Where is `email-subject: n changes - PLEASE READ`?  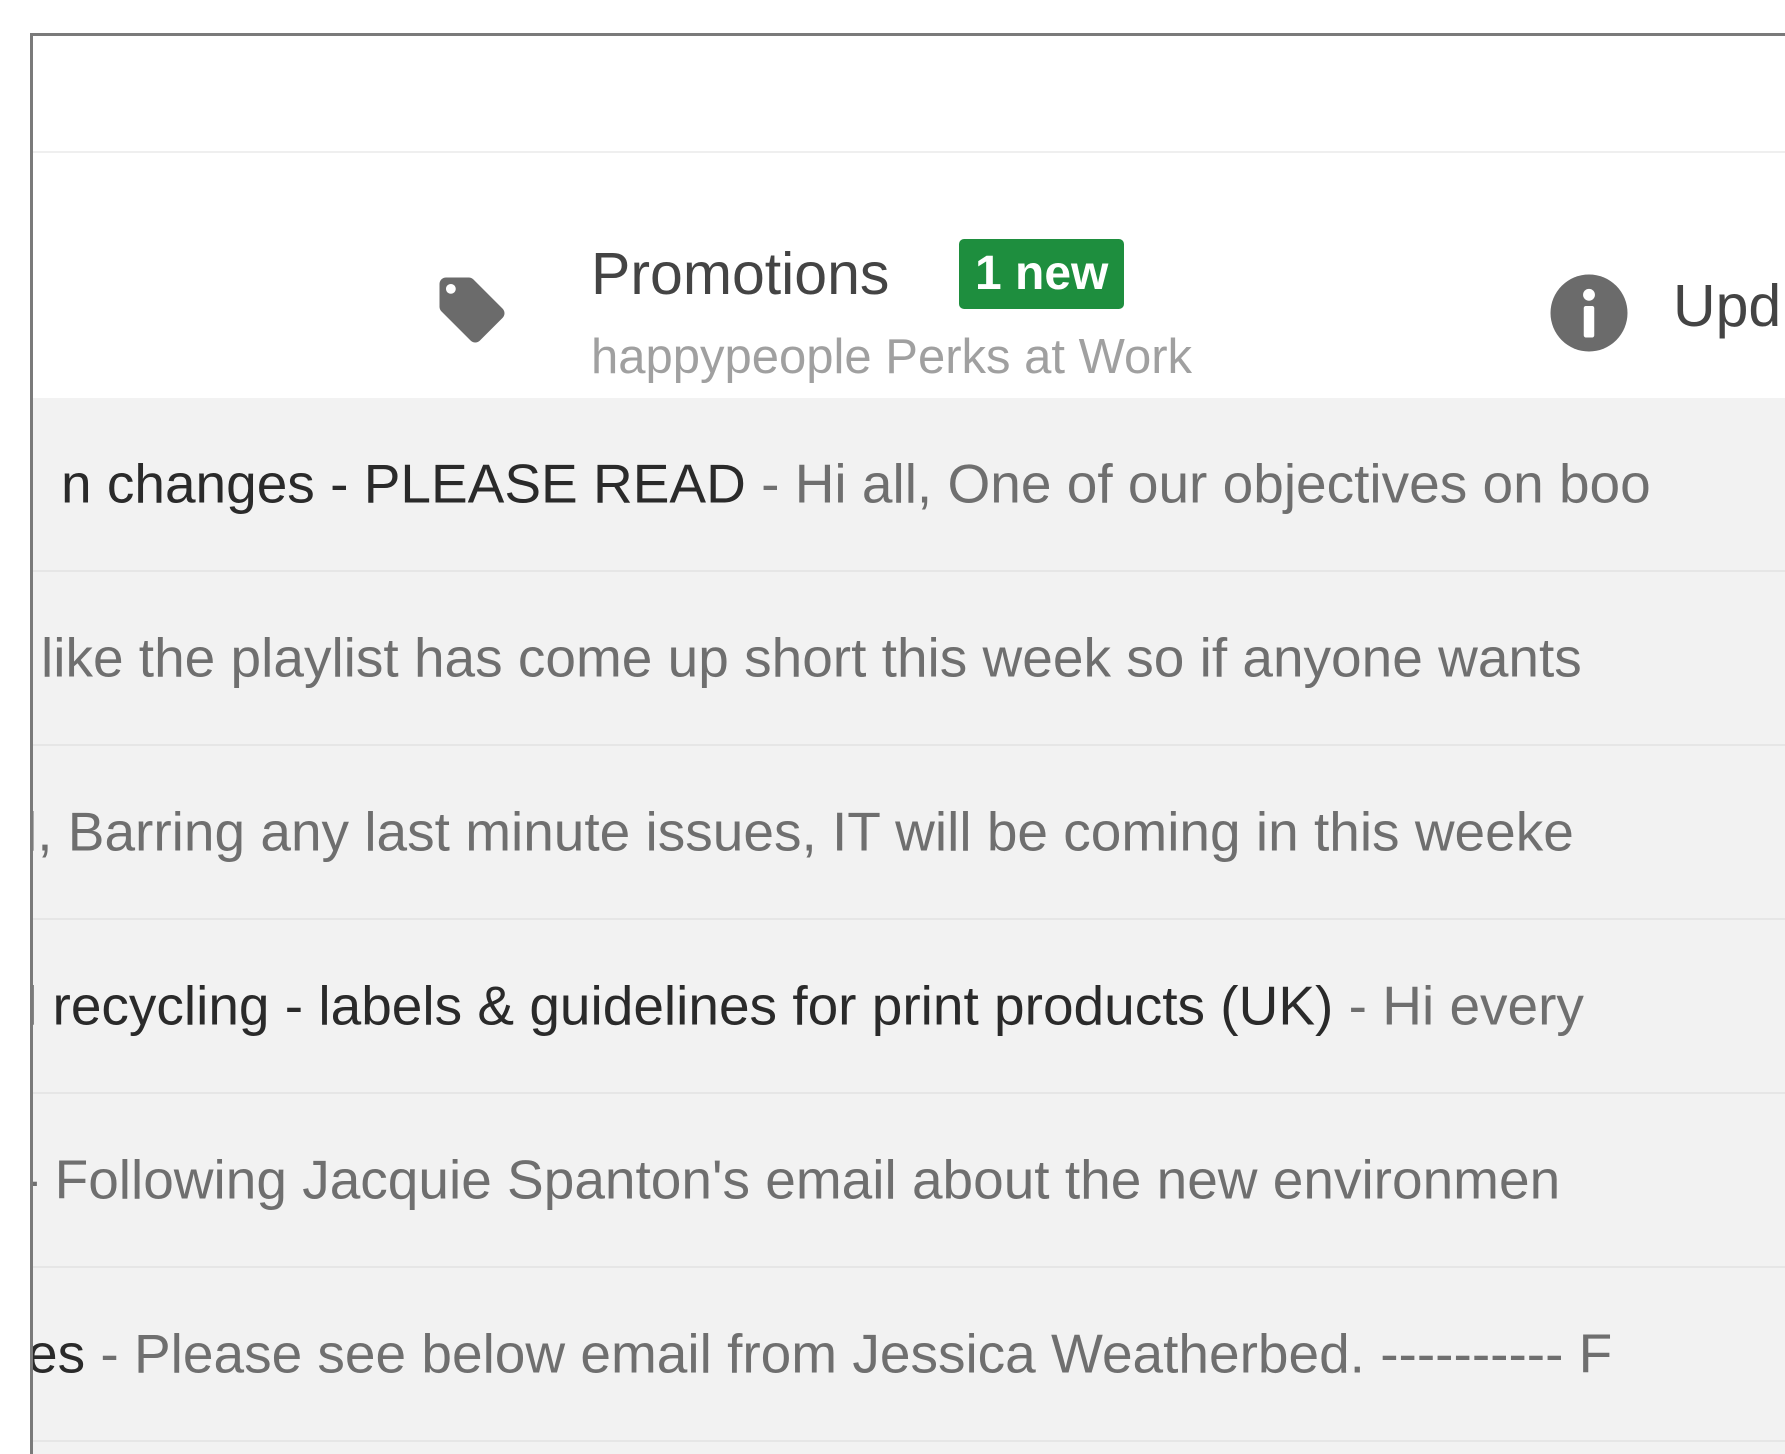
email-subject: n changes - PLEASE READ is located at coordinates (403, 483).